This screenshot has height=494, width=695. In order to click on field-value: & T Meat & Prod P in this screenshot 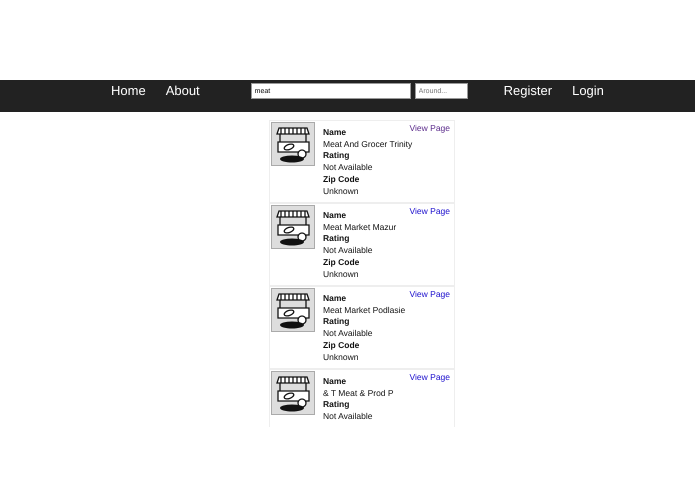, I will do `click(358, 394)`.